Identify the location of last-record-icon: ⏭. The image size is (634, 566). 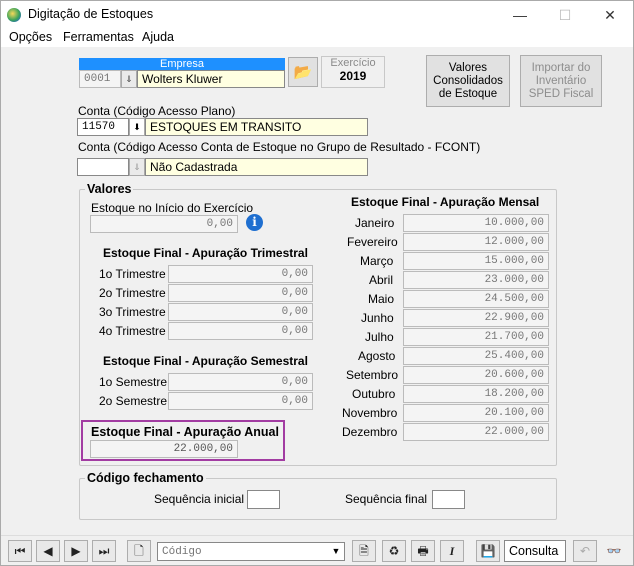
(104, 551).